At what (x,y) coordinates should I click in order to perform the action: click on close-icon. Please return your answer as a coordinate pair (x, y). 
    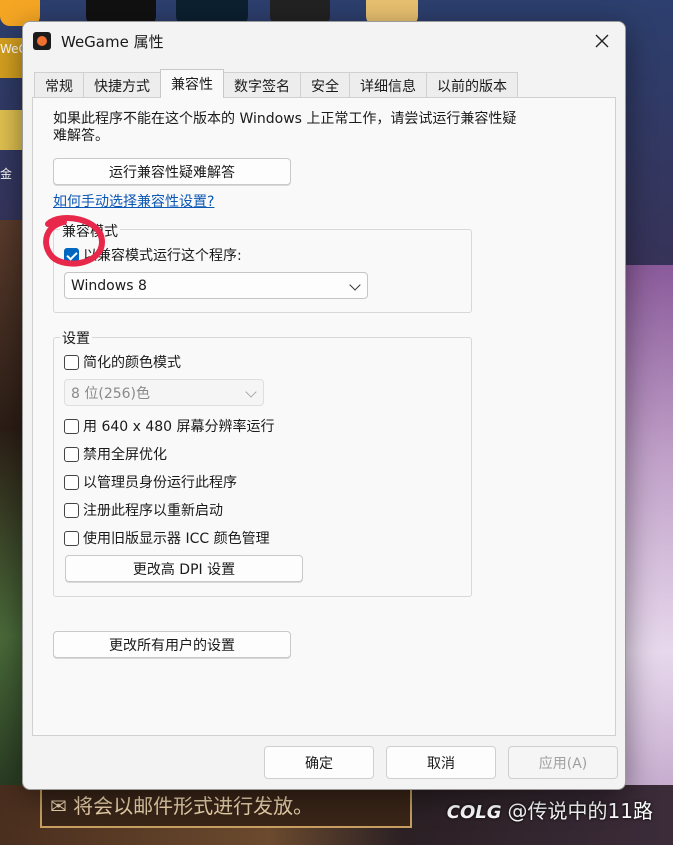
    Looking at the image, I should click on (602, 41).